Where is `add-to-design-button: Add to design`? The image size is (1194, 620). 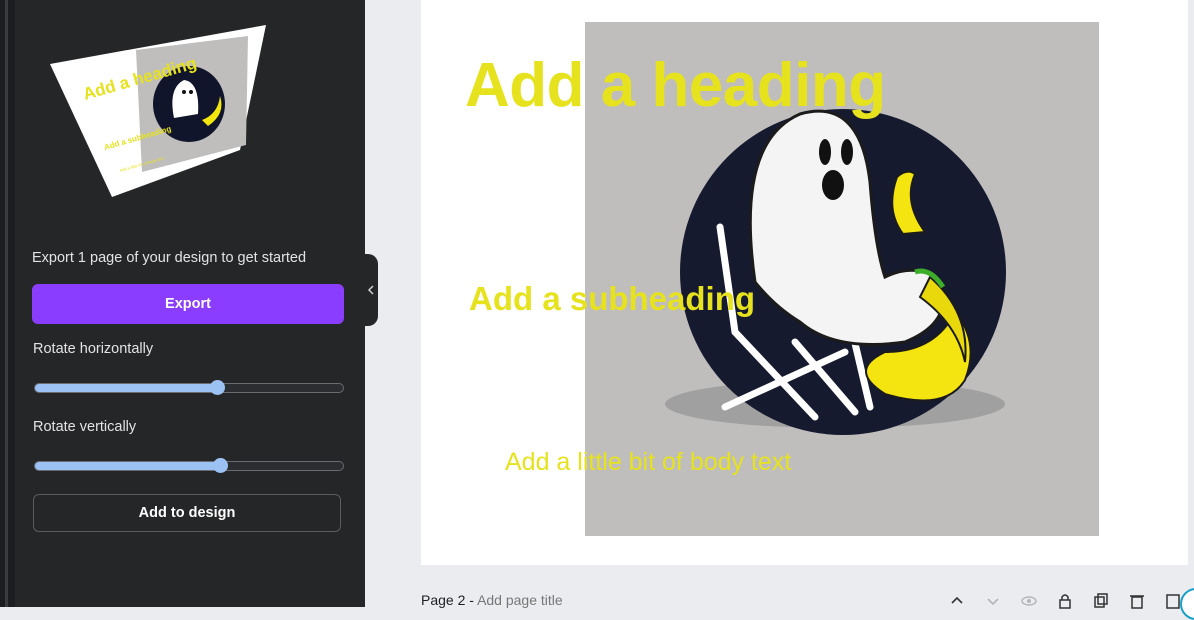 add-to-design-button: Add to design is located at coordinates (187, 513).